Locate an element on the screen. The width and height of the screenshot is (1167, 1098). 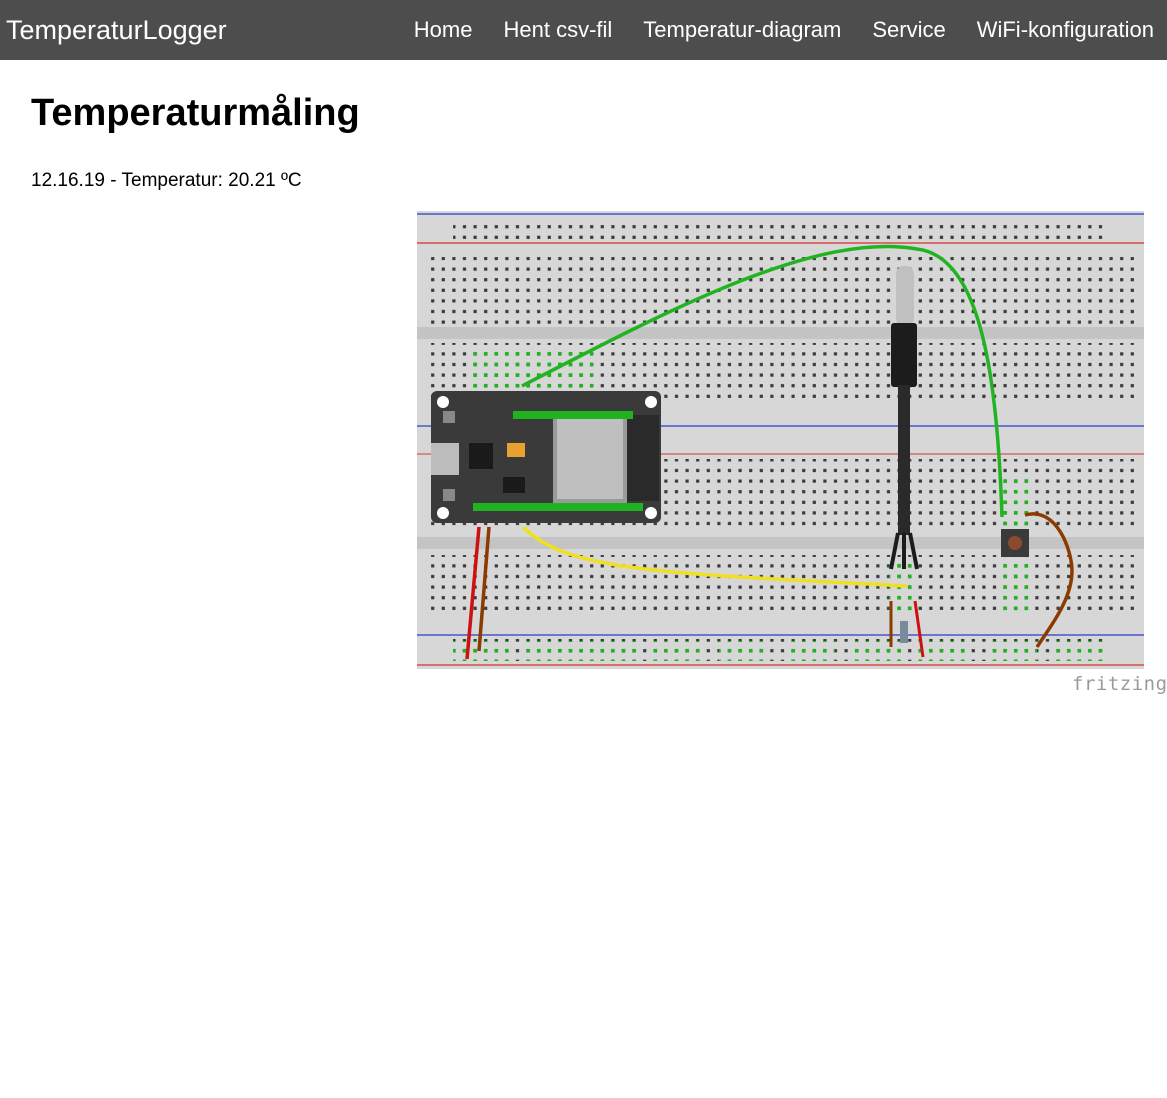
esp32-devkit is located at coordinates (546, 457).